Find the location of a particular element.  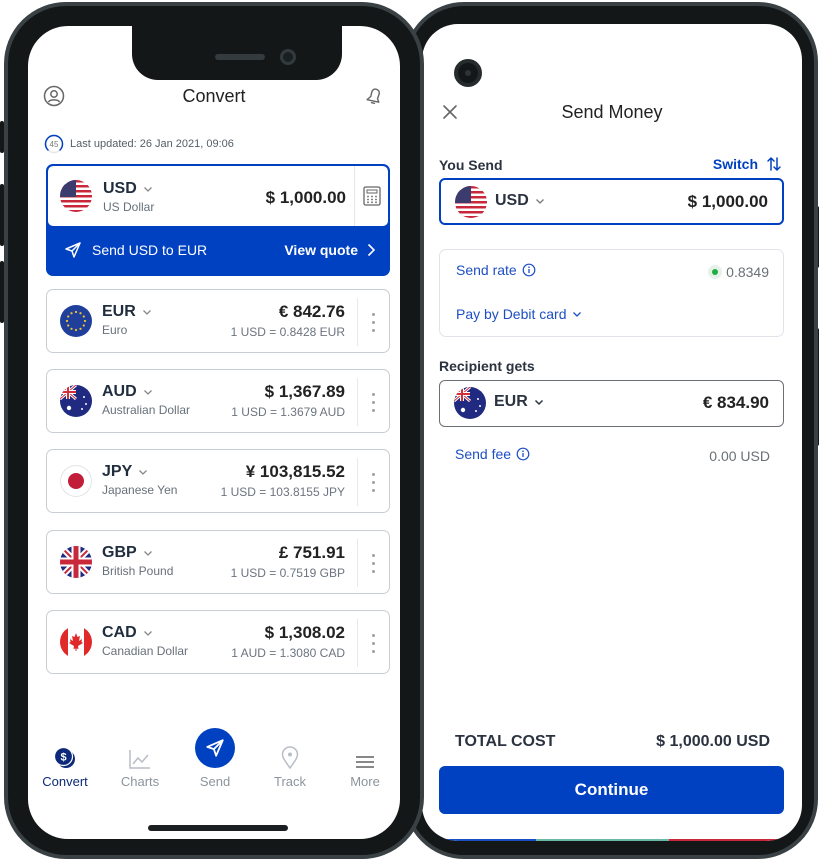

au-flag-icon is located at coordinates (470, 403).